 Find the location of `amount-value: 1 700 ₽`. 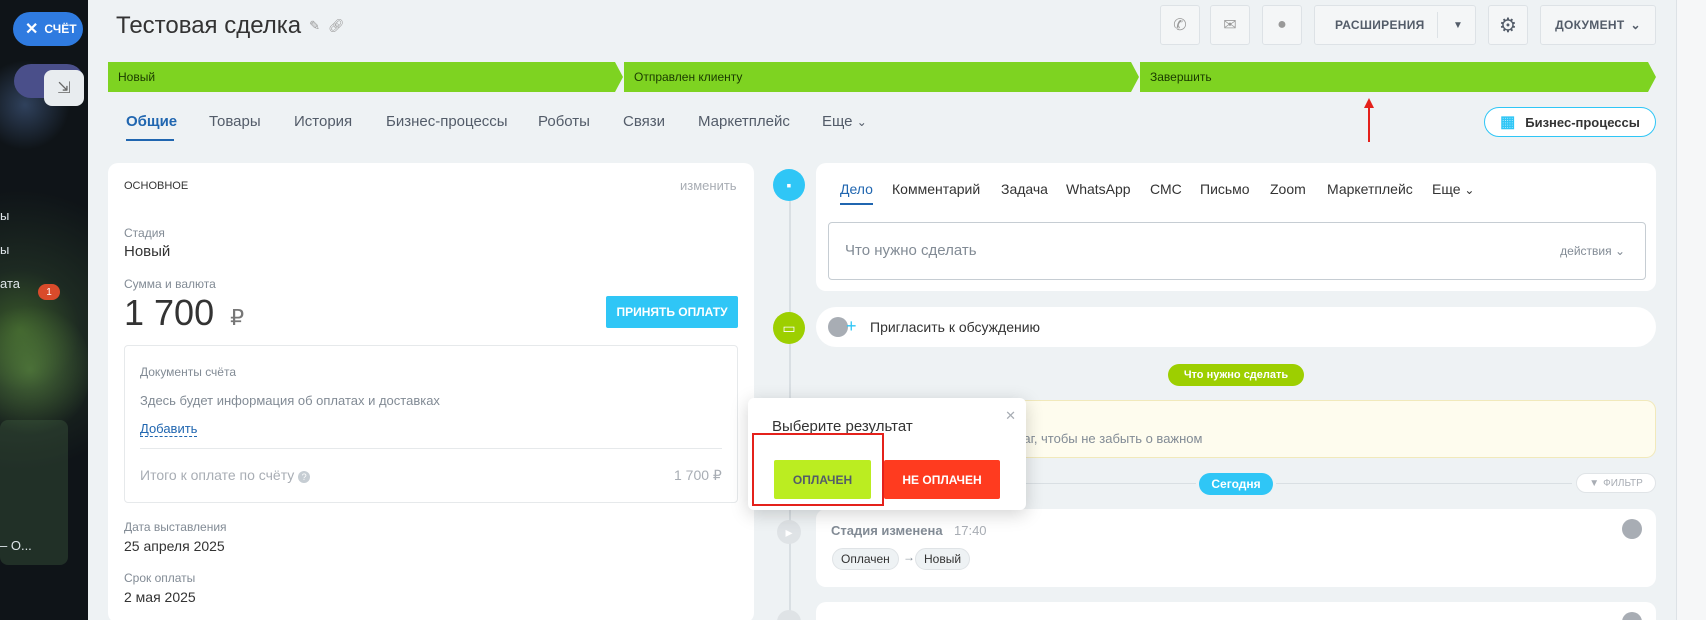

amount-value: 1 700 ₽ is located at coordinates (184, 313).